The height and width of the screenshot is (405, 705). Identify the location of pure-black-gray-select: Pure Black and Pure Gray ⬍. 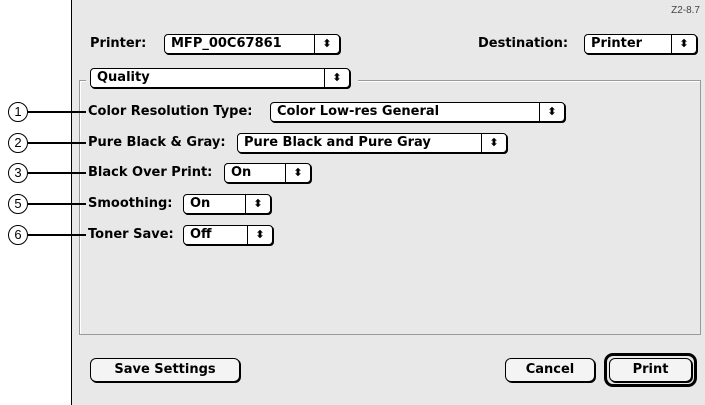
(372, 143).